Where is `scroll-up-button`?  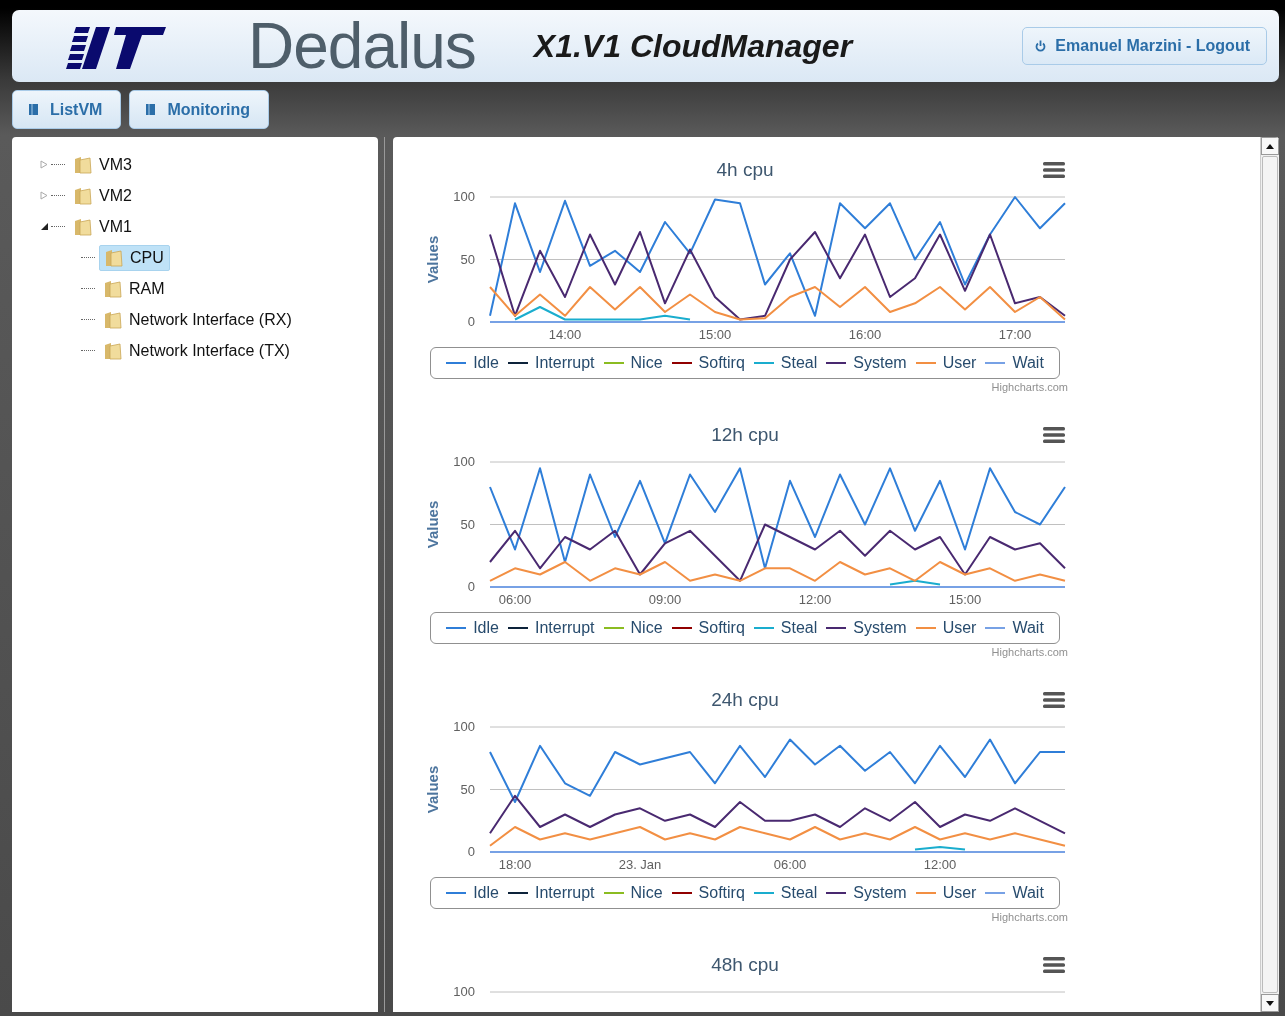 scroll-up-button is located at coordinates (1270, 146).